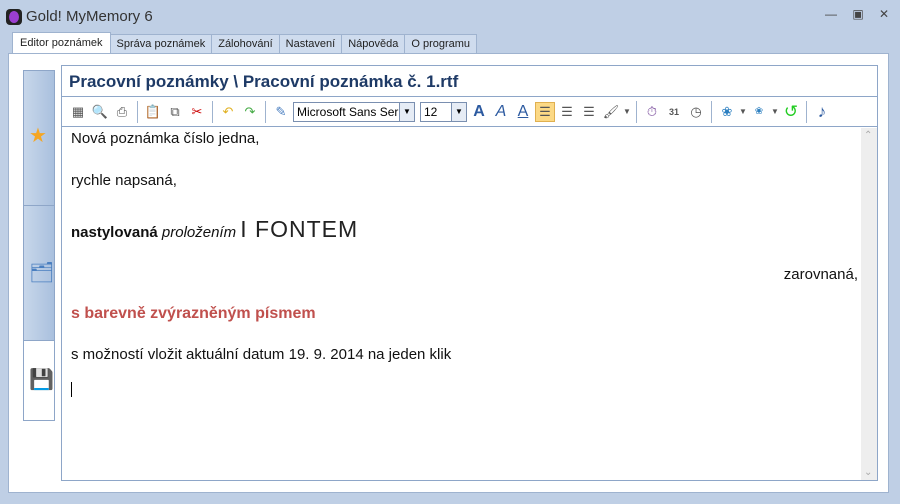  What do you see at coordinates (441, 44) in the screenshot?
I see `tab-about: O programu` at bounding box center [441, 44].